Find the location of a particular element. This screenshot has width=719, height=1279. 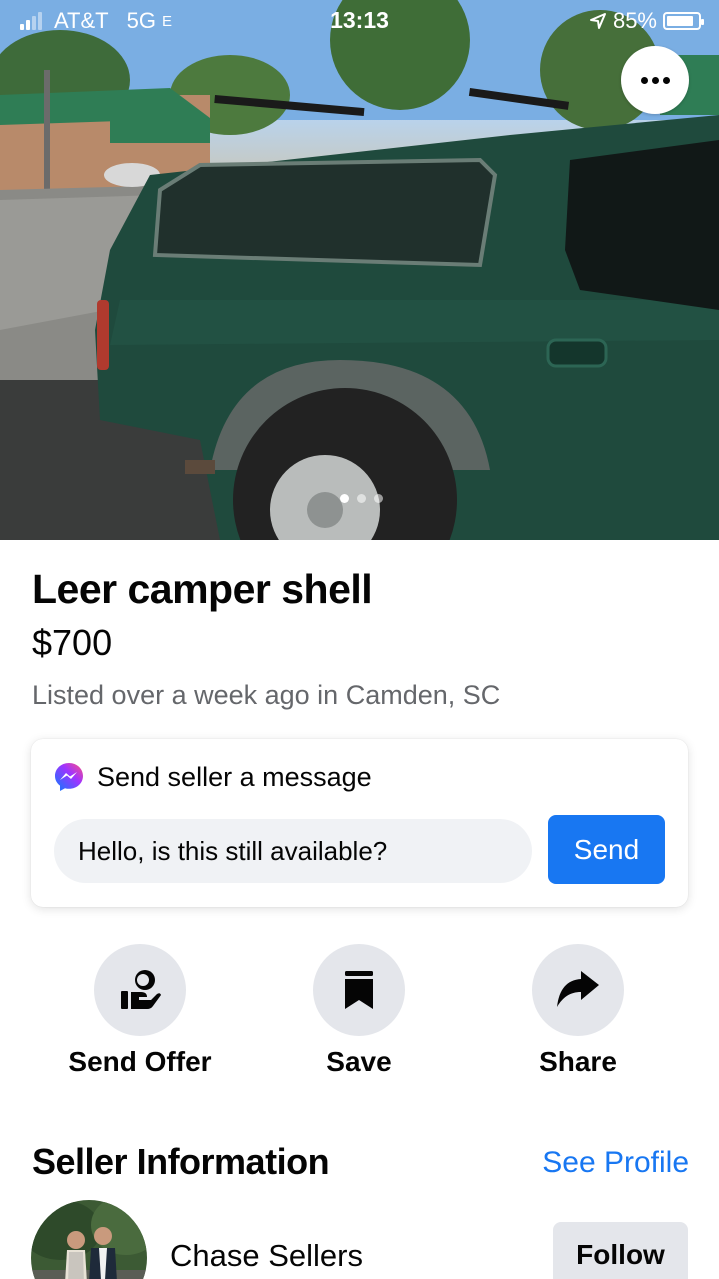

messenger-icon is located at coordinates (69, 777).